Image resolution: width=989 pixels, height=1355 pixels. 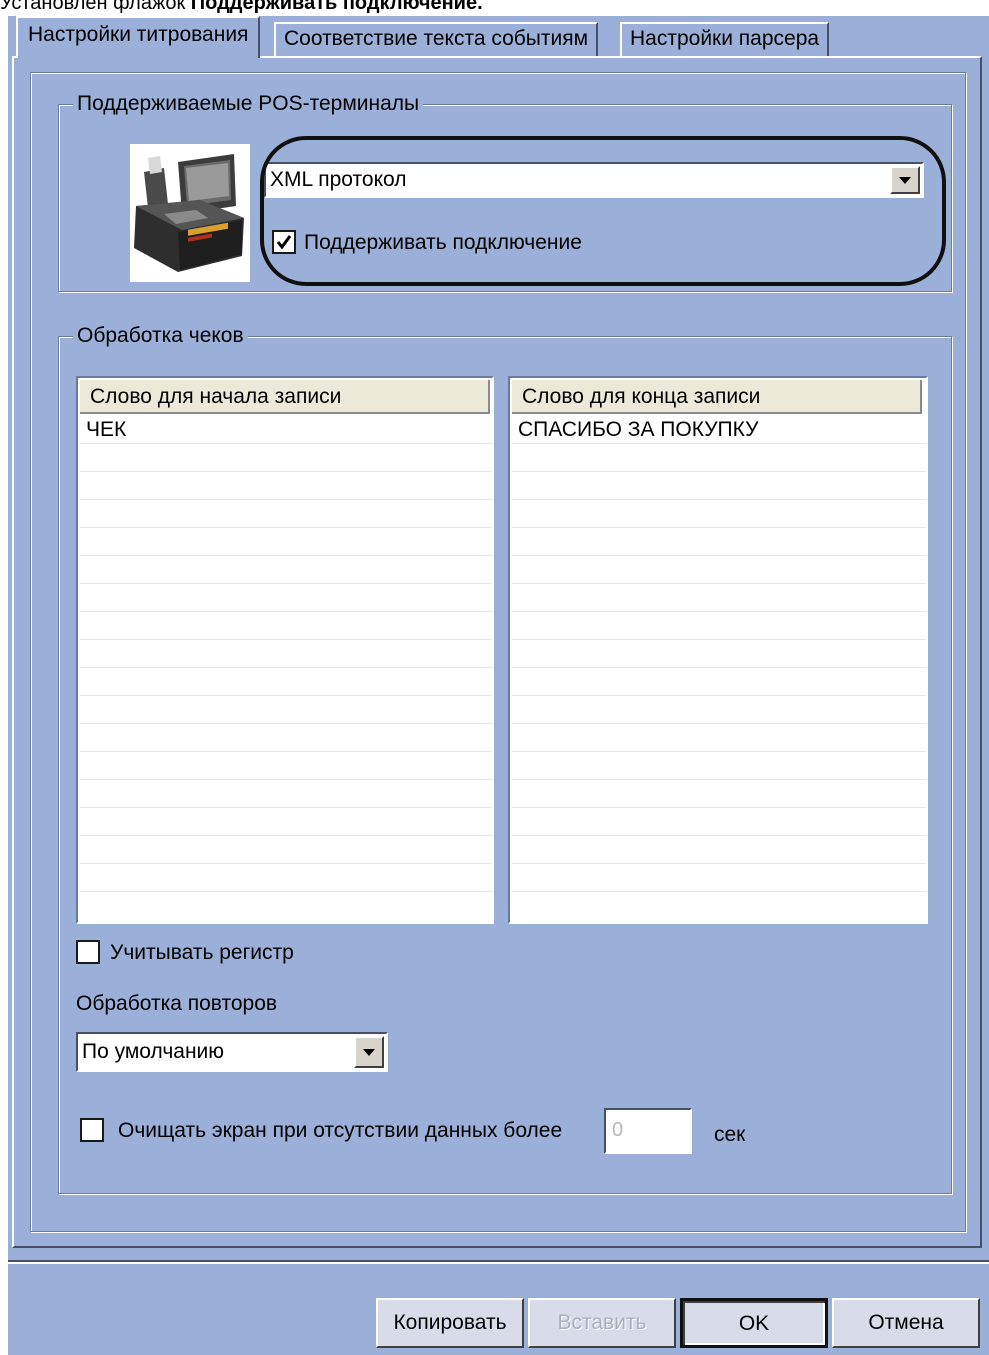 I want to click on repeat-processing-label: Обработка повторов, so click(x=177, y=1003).